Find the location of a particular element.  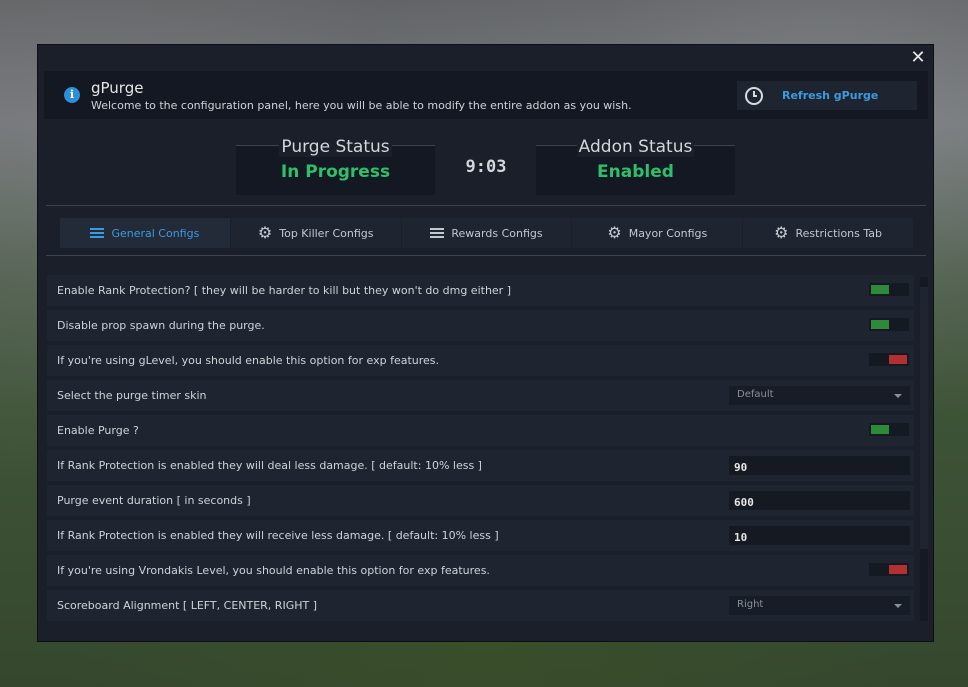

deal-damage-input is located at coordinates (819, 467).